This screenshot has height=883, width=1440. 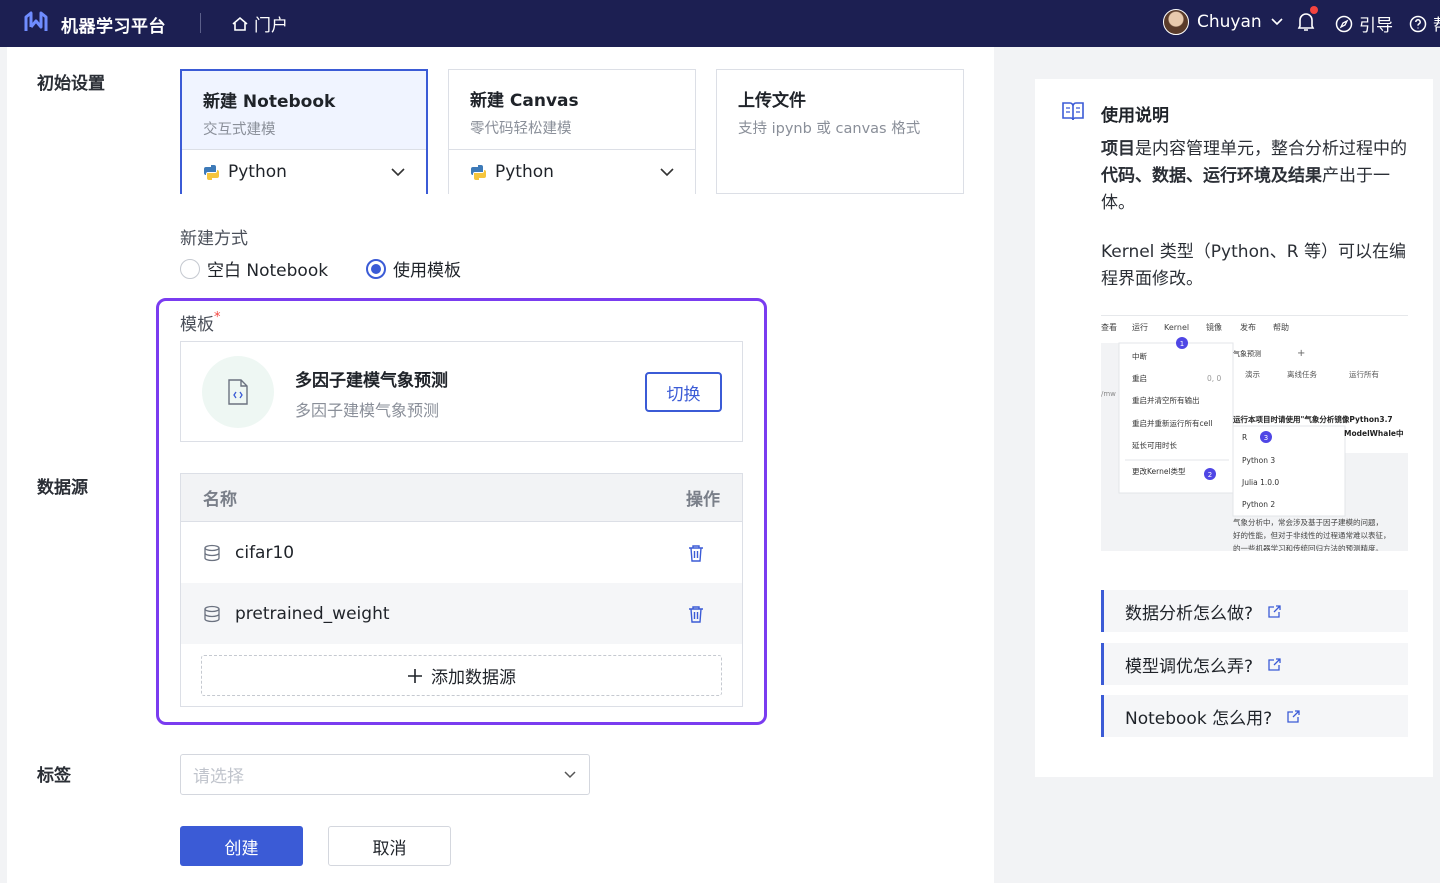 I want to click on user-menu: Chuyan, so click(x=1223, y=22).